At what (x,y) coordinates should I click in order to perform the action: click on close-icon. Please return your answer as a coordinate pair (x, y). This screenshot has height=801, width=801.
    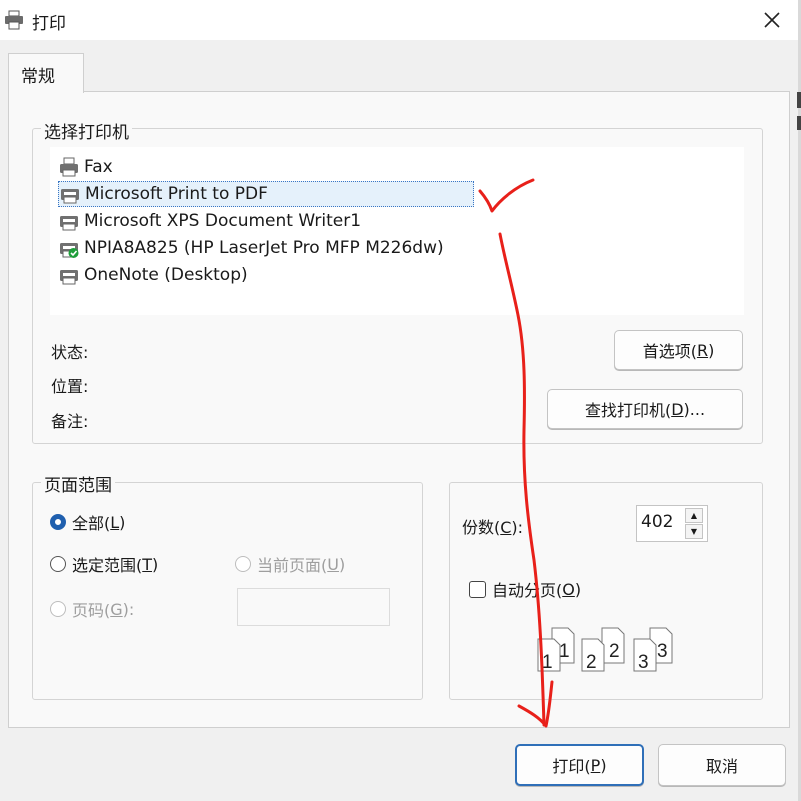
    Looking at the image, I should click on (772, 20).